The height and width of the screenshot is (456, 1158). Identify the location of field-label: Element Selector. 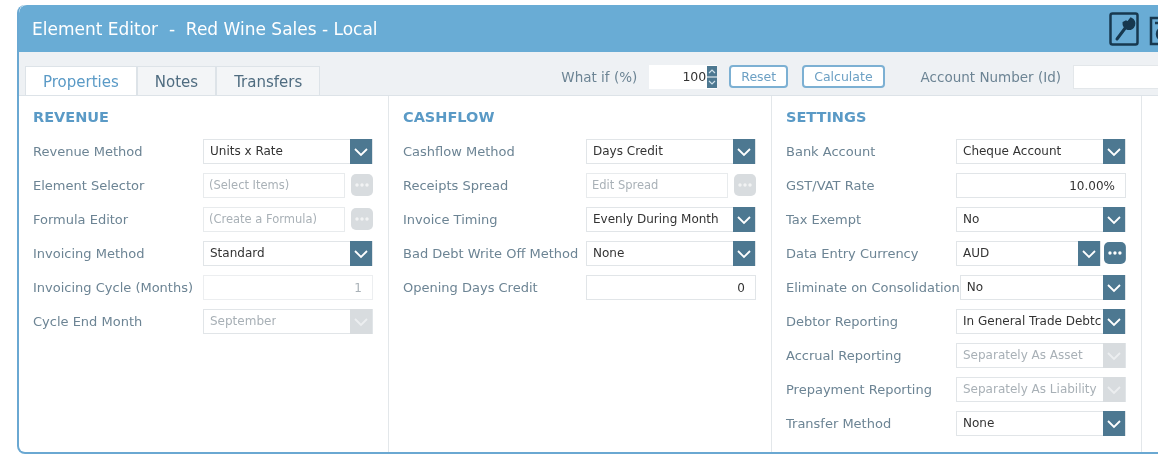
(89, 185).